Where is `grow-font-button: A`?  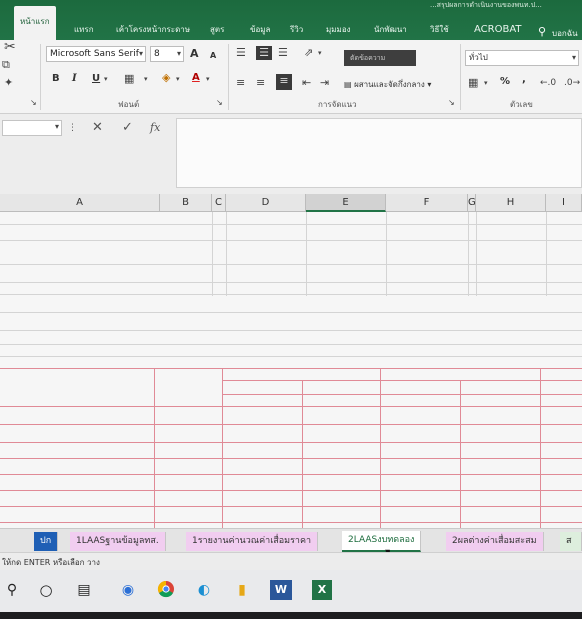 grow-font-button: A is located at coordinates (194, 54).